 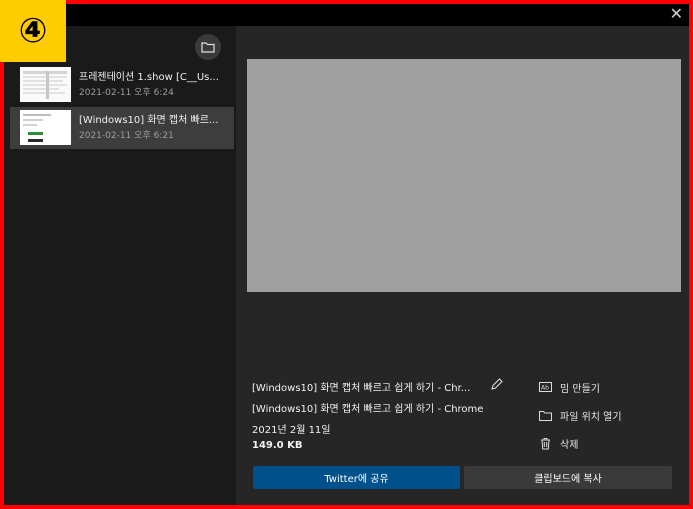 What do you see at coordinates (569, 445) in the screenshot?
I see `delete-label: 삭제` at bounding box center [569, 445].